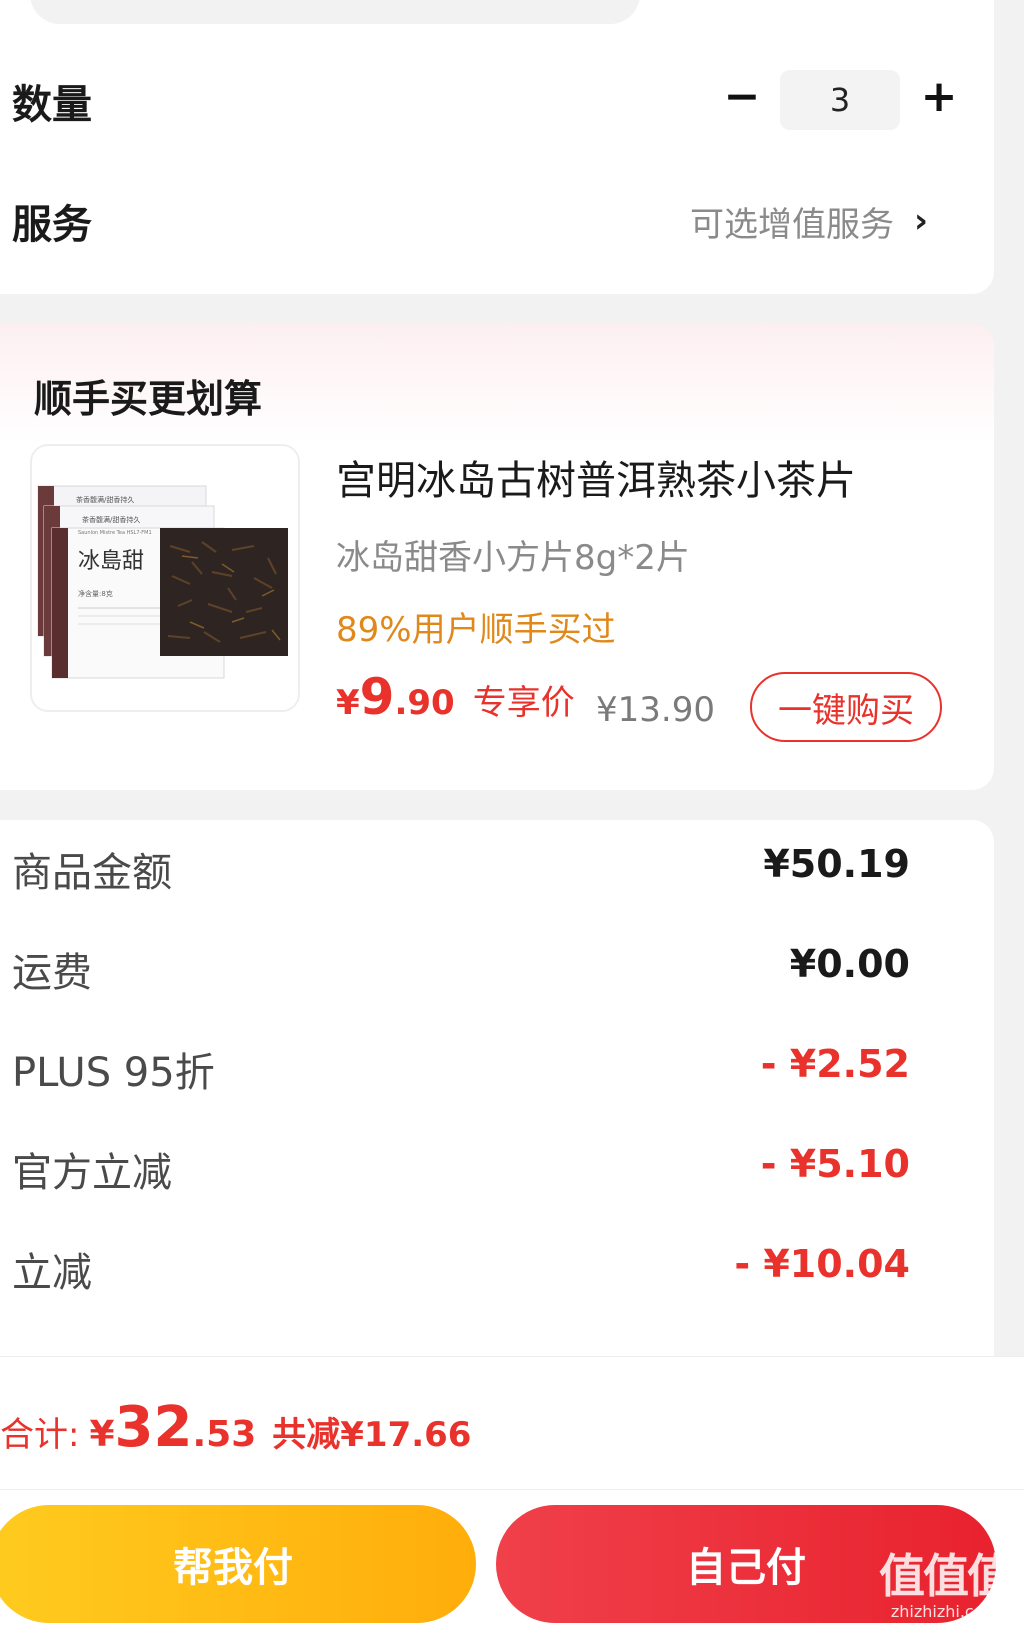 The width and height of the screenshot is (1024, 1639). I want to click on price-currency: ¥, so click(348, 703).